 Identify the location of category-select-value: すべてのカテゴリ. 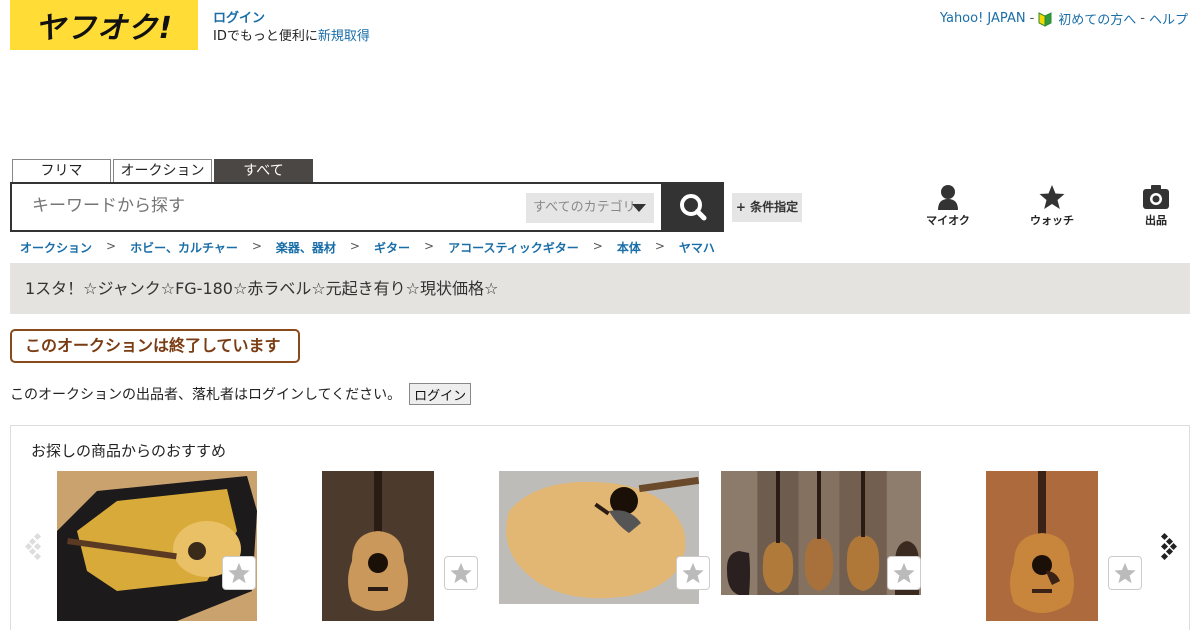
(584, 207).